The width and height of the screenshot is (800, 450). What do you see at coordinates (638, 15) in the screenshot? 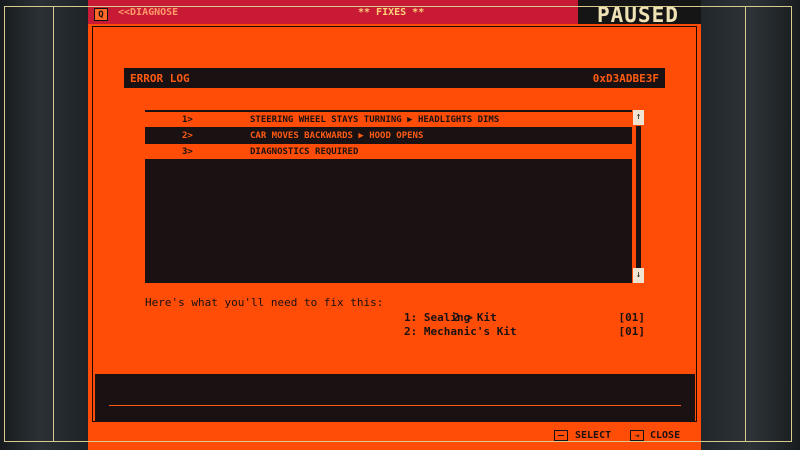
I see `paused-label: PAUSED` at bounding box center [638, 15].